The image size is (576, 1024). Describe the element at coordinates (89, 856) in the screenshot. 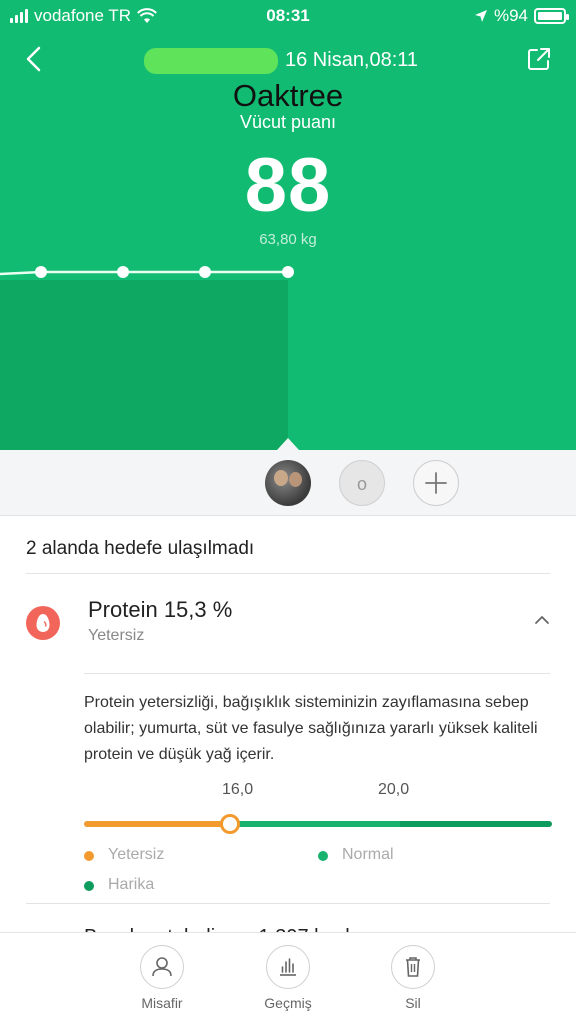

I see `legend-dot-insufficient` at that location.